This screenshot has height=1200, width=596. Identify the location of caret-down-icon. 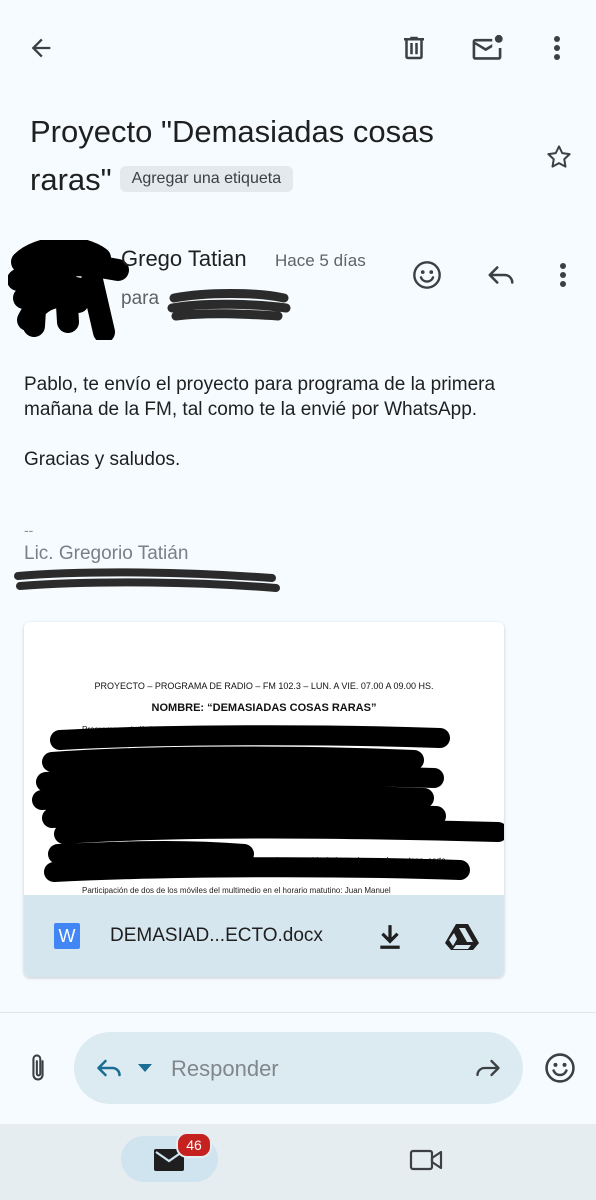
(145, 1068).